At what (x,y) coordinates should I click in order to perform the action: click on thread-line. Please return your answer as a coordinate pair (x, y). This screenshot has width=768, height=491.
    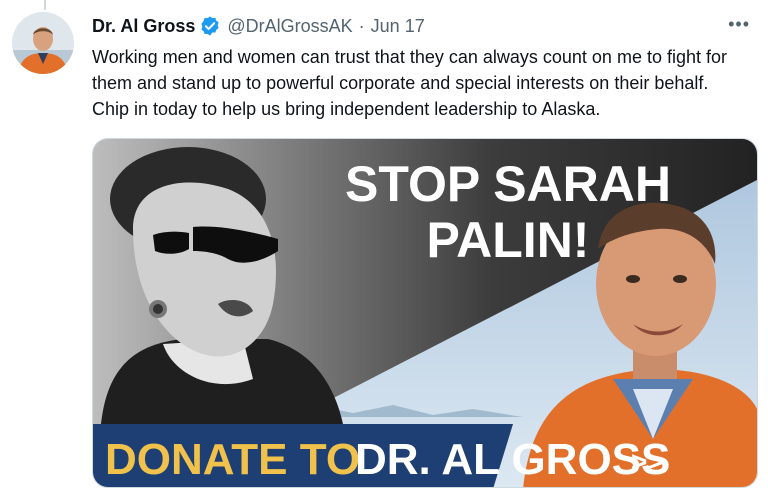
    Looking at the image, I should click on (45, 5).